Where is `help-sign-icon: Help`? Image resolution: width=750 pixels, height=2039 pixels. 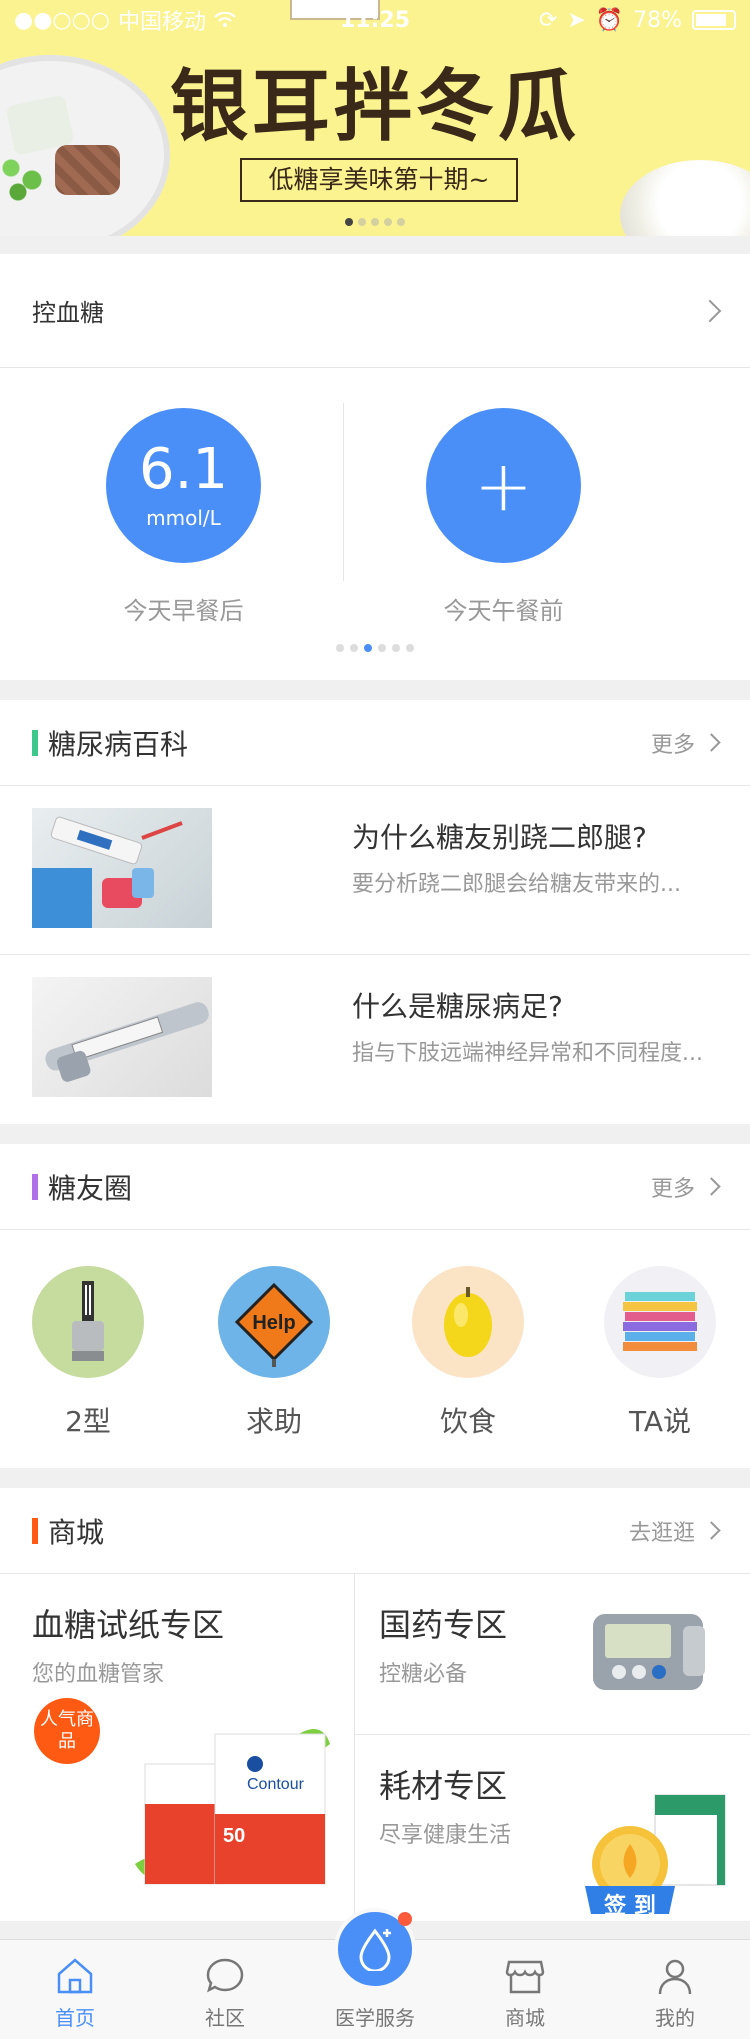 help-sign-icon: Help is located at coordinates (274, 1322).